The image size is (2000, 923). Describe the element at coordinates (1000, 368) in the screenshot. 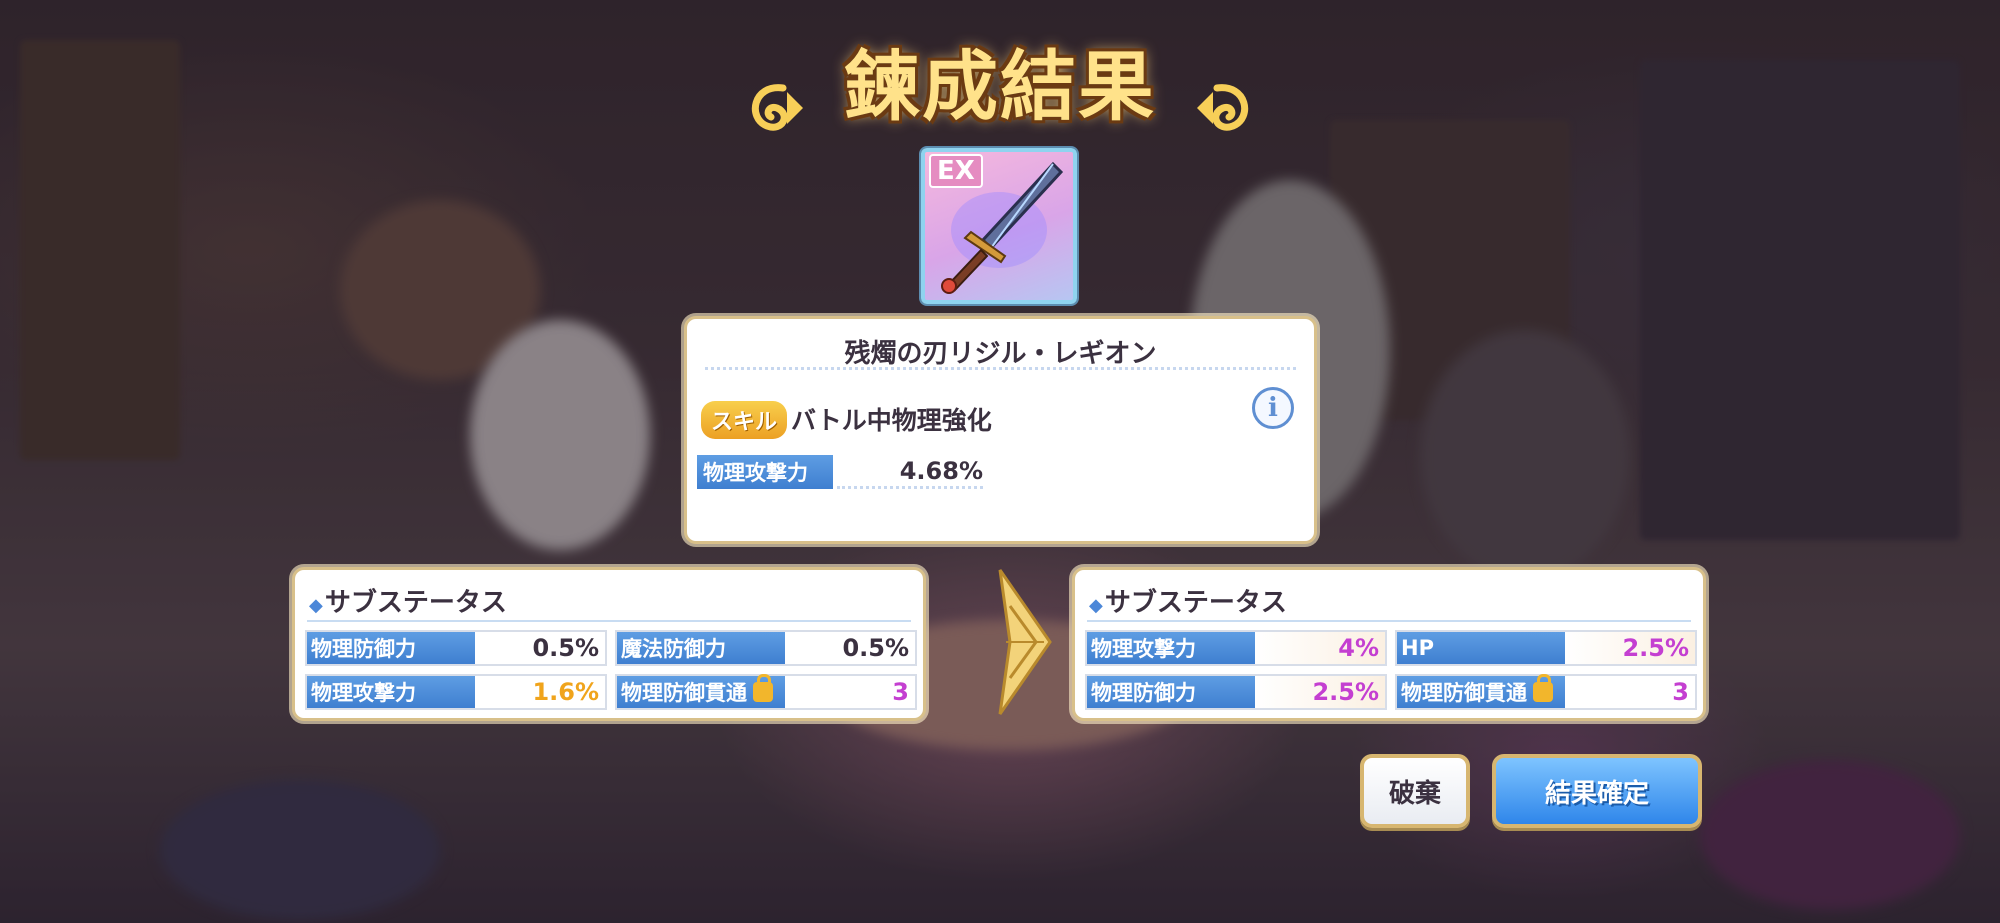

I see `divider` at that location.